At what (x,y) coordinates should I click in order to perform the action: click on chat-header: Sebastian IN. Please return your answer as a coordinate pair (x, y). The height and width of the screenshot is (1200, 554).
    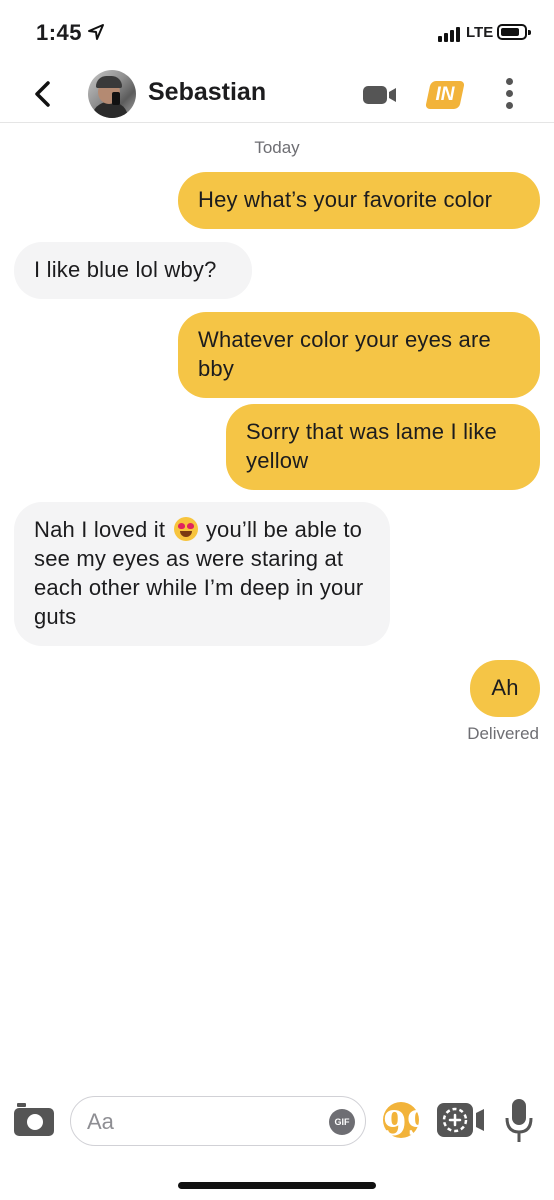
    Looking at the image, I should click on (277, 93).